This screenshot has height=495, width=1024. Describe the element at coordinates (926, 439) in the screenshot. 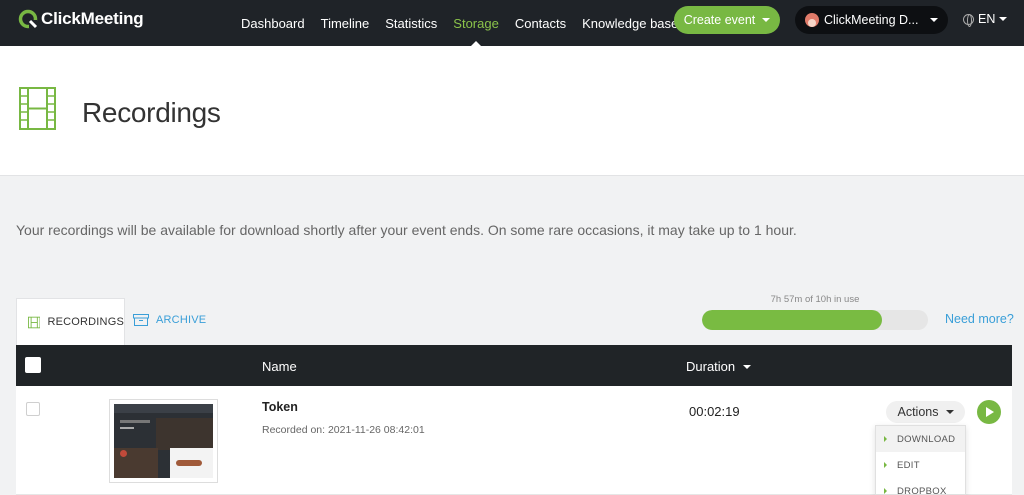

I see `menu-item-download-label: DOWNLOAD` at that location.